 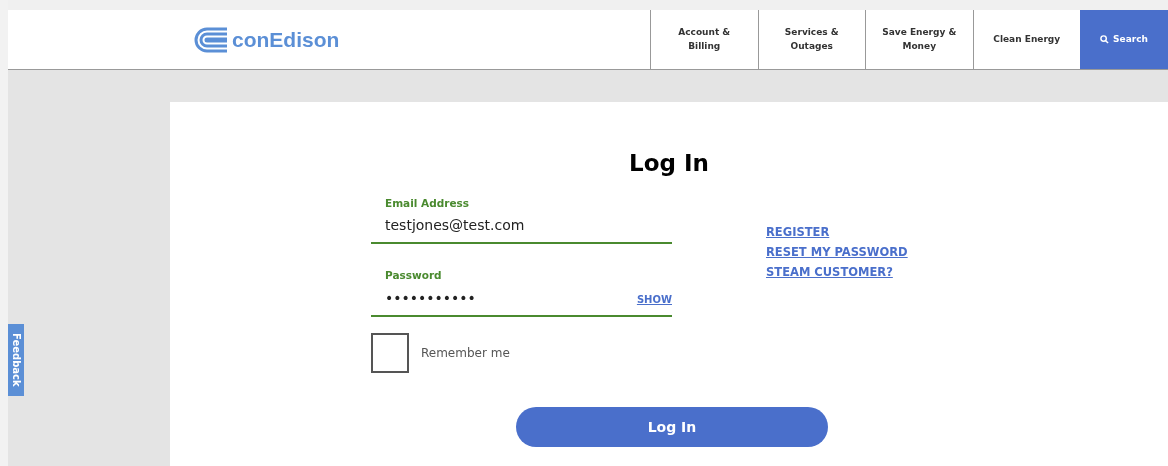 I want to click on checkbox-label: Remember me, so click(x=465, y=354).